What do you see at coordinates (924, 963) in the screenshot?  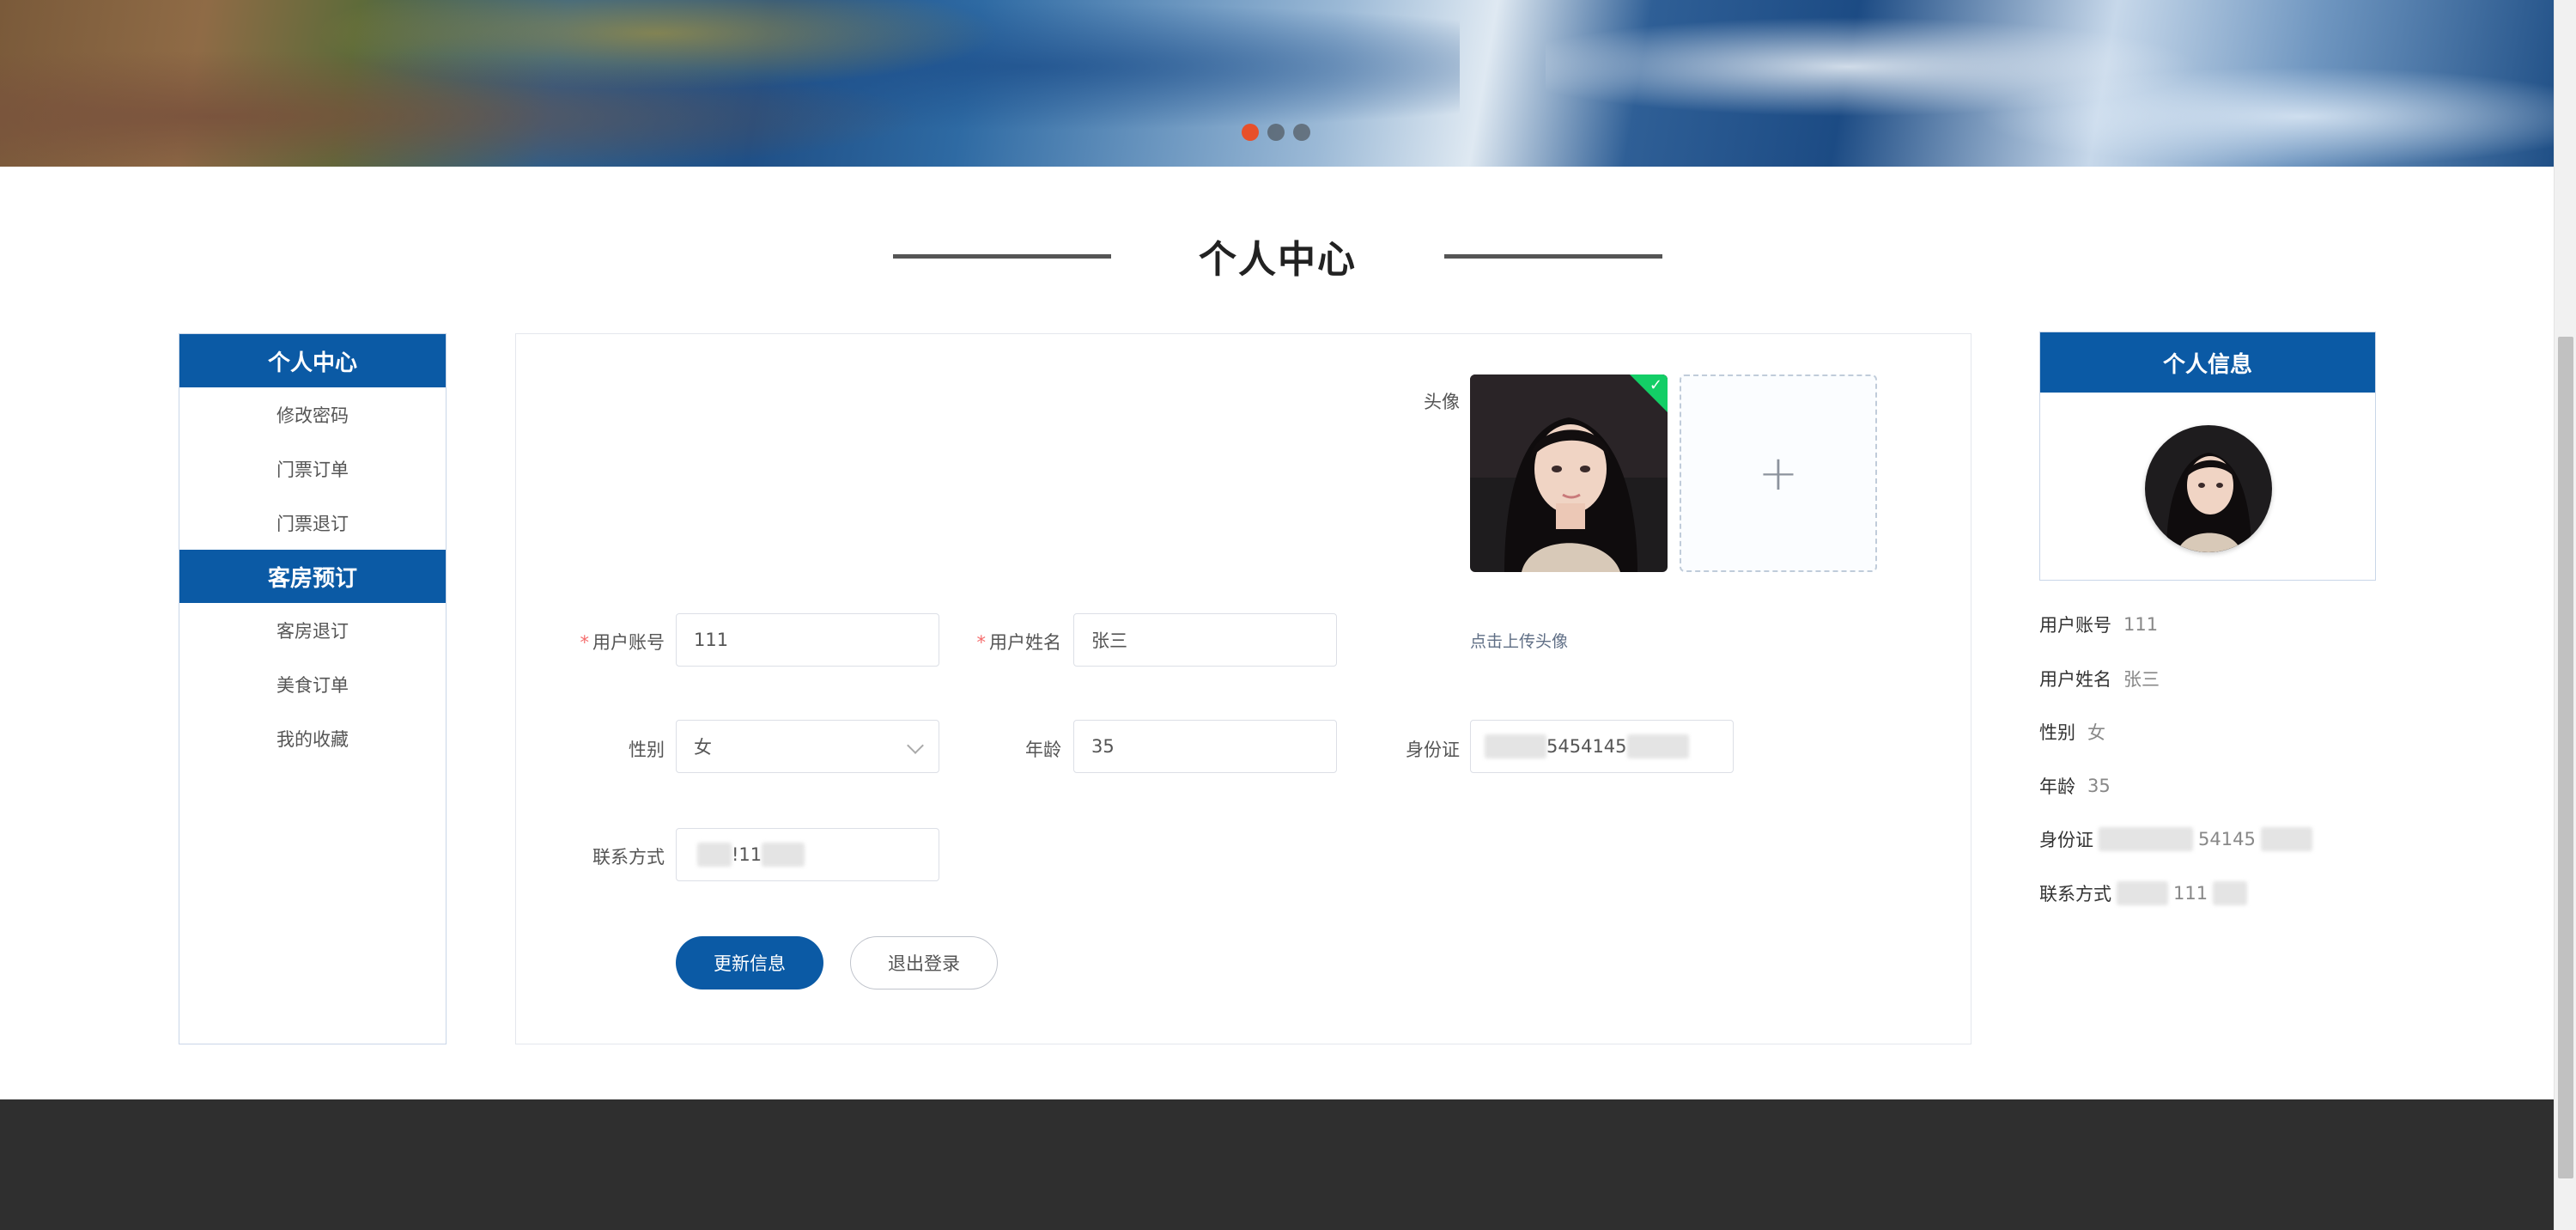 I see `logout-button: 退出登录` at bounding box center [924, 963].